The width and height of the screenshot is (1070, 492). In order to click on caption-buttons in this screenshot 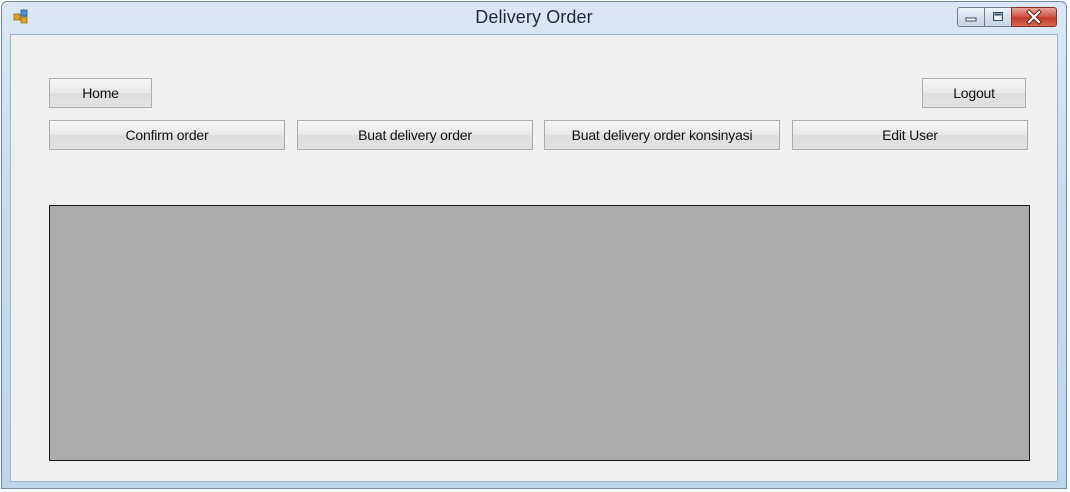, I will do `click(1007, 17)`.